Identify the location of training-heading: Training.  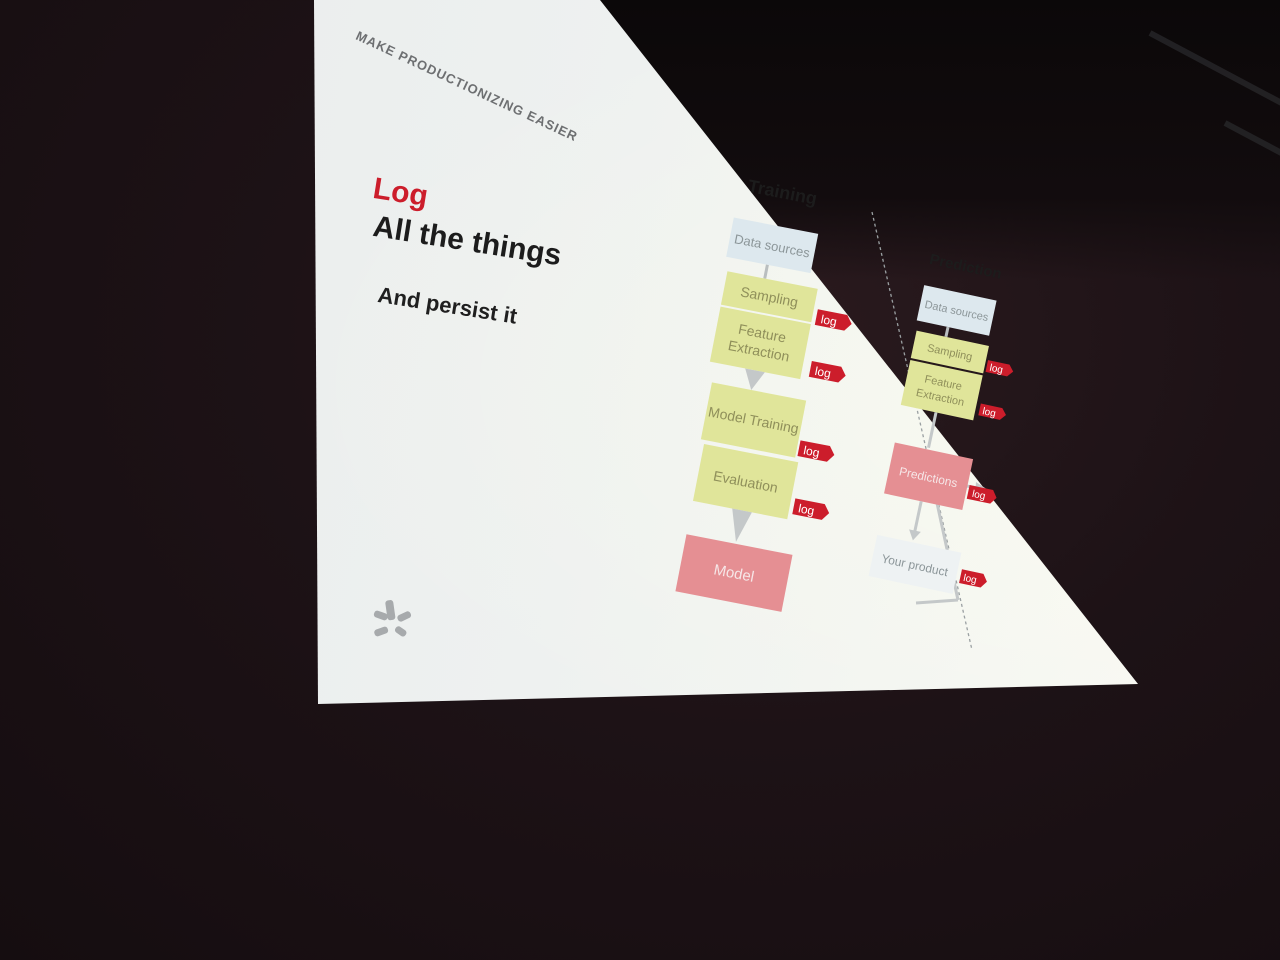
(782, 192).